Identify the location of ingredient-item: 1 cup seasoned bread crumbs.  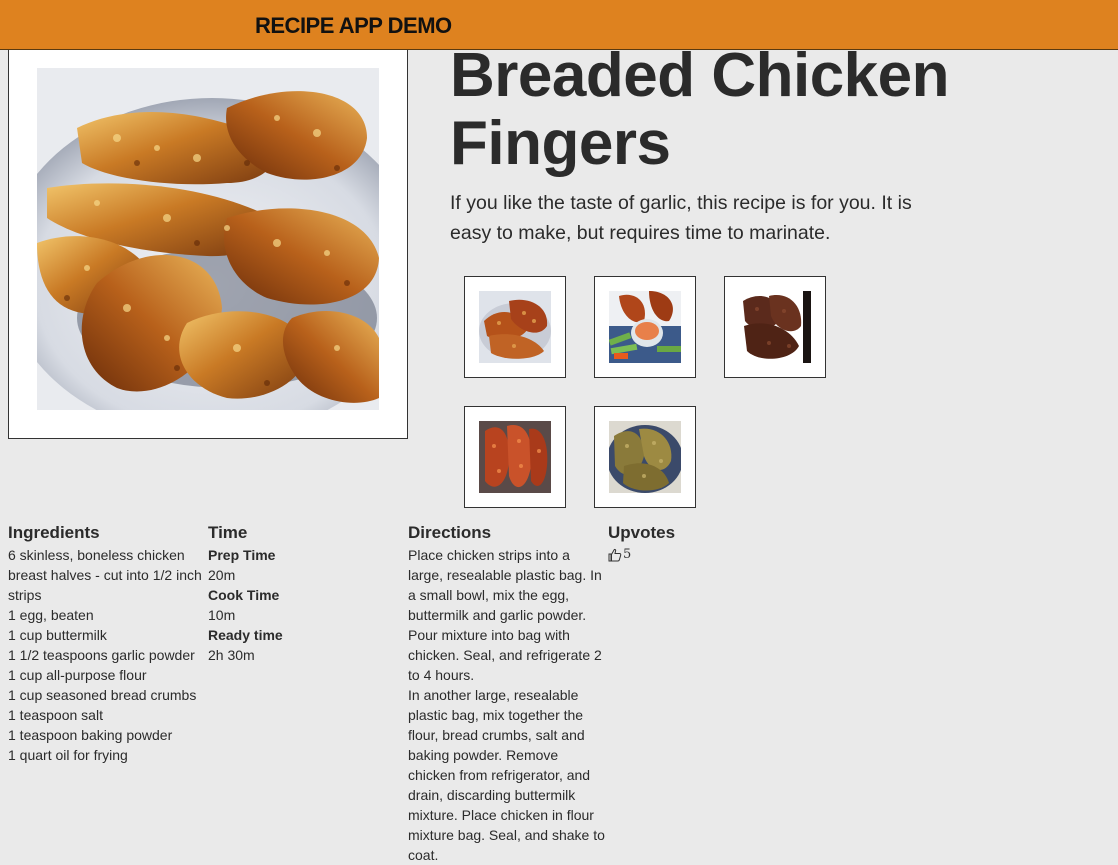
(102, 695).